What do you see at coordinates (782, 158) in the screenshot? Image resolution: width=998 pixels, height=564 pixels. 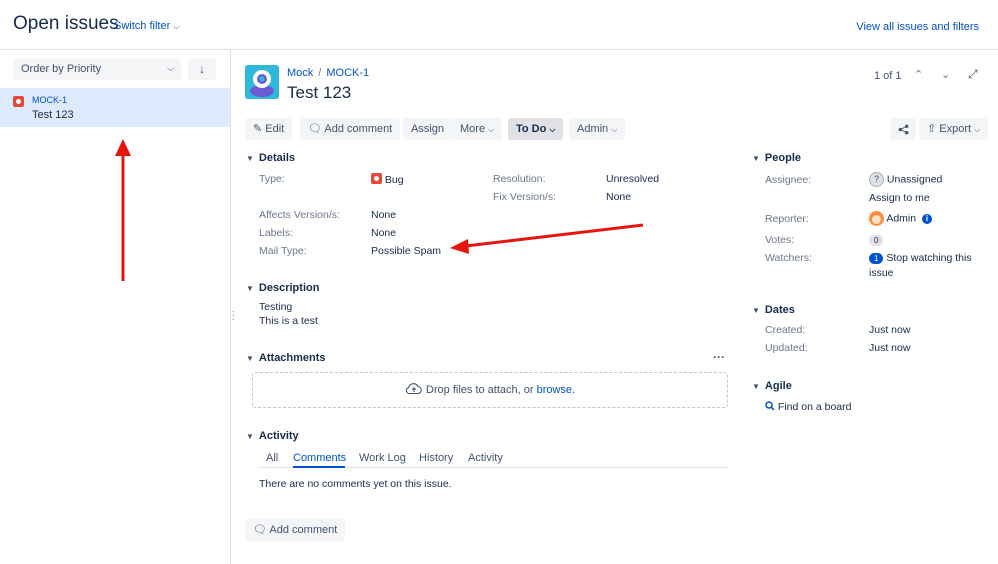 I see `people-heading: People` at bounding box center [782, 158].